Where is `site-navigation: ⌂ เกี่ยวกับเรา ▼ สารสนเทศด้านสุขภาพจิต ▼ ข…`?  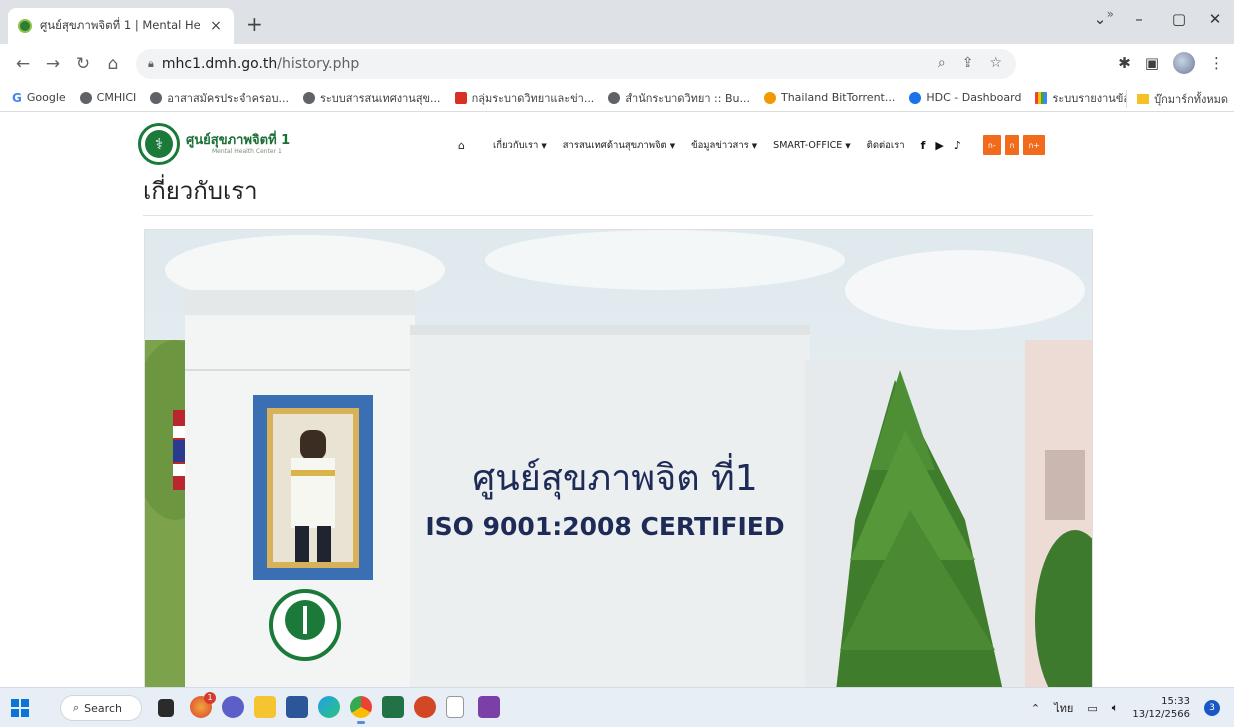 site-navigation: ⌂ เกี่ยวกับเรา ▼ สารสนเทศด้านสุขภาพจิต ▼ ข… is located at coordinates (751, 145).